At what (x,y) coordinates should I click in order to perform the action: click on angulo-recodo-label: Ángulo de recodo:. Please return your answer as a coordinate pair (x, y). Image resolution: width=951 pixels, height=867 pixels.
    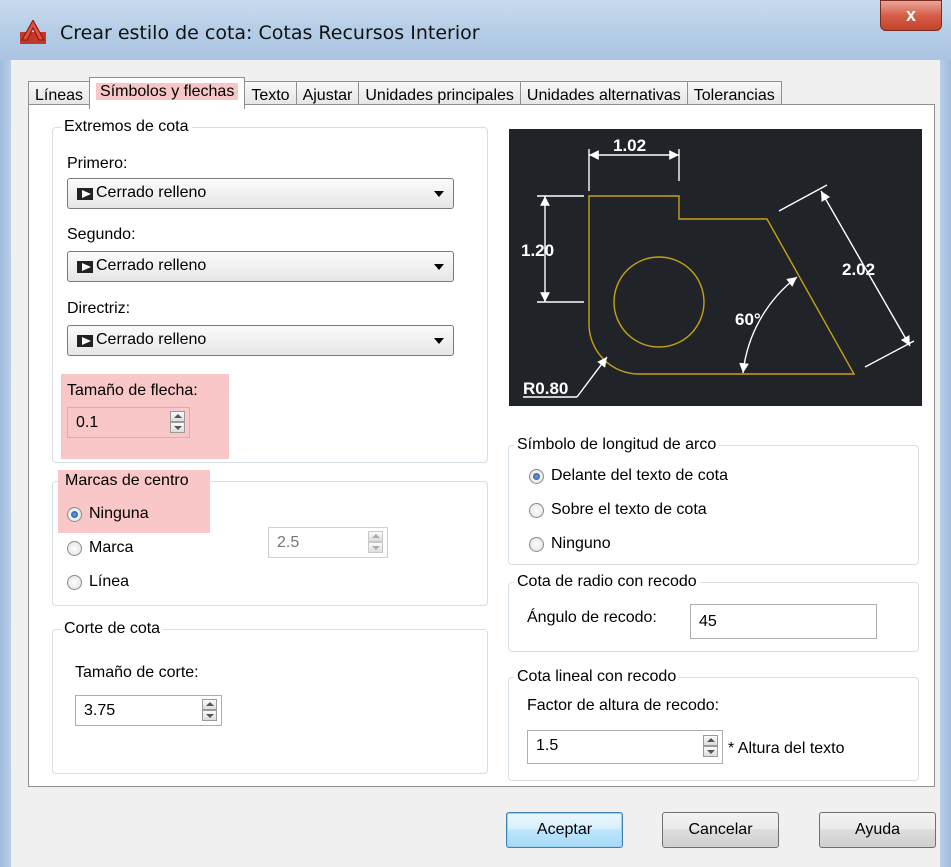
    Looking at the image, I should click on (592, 617).